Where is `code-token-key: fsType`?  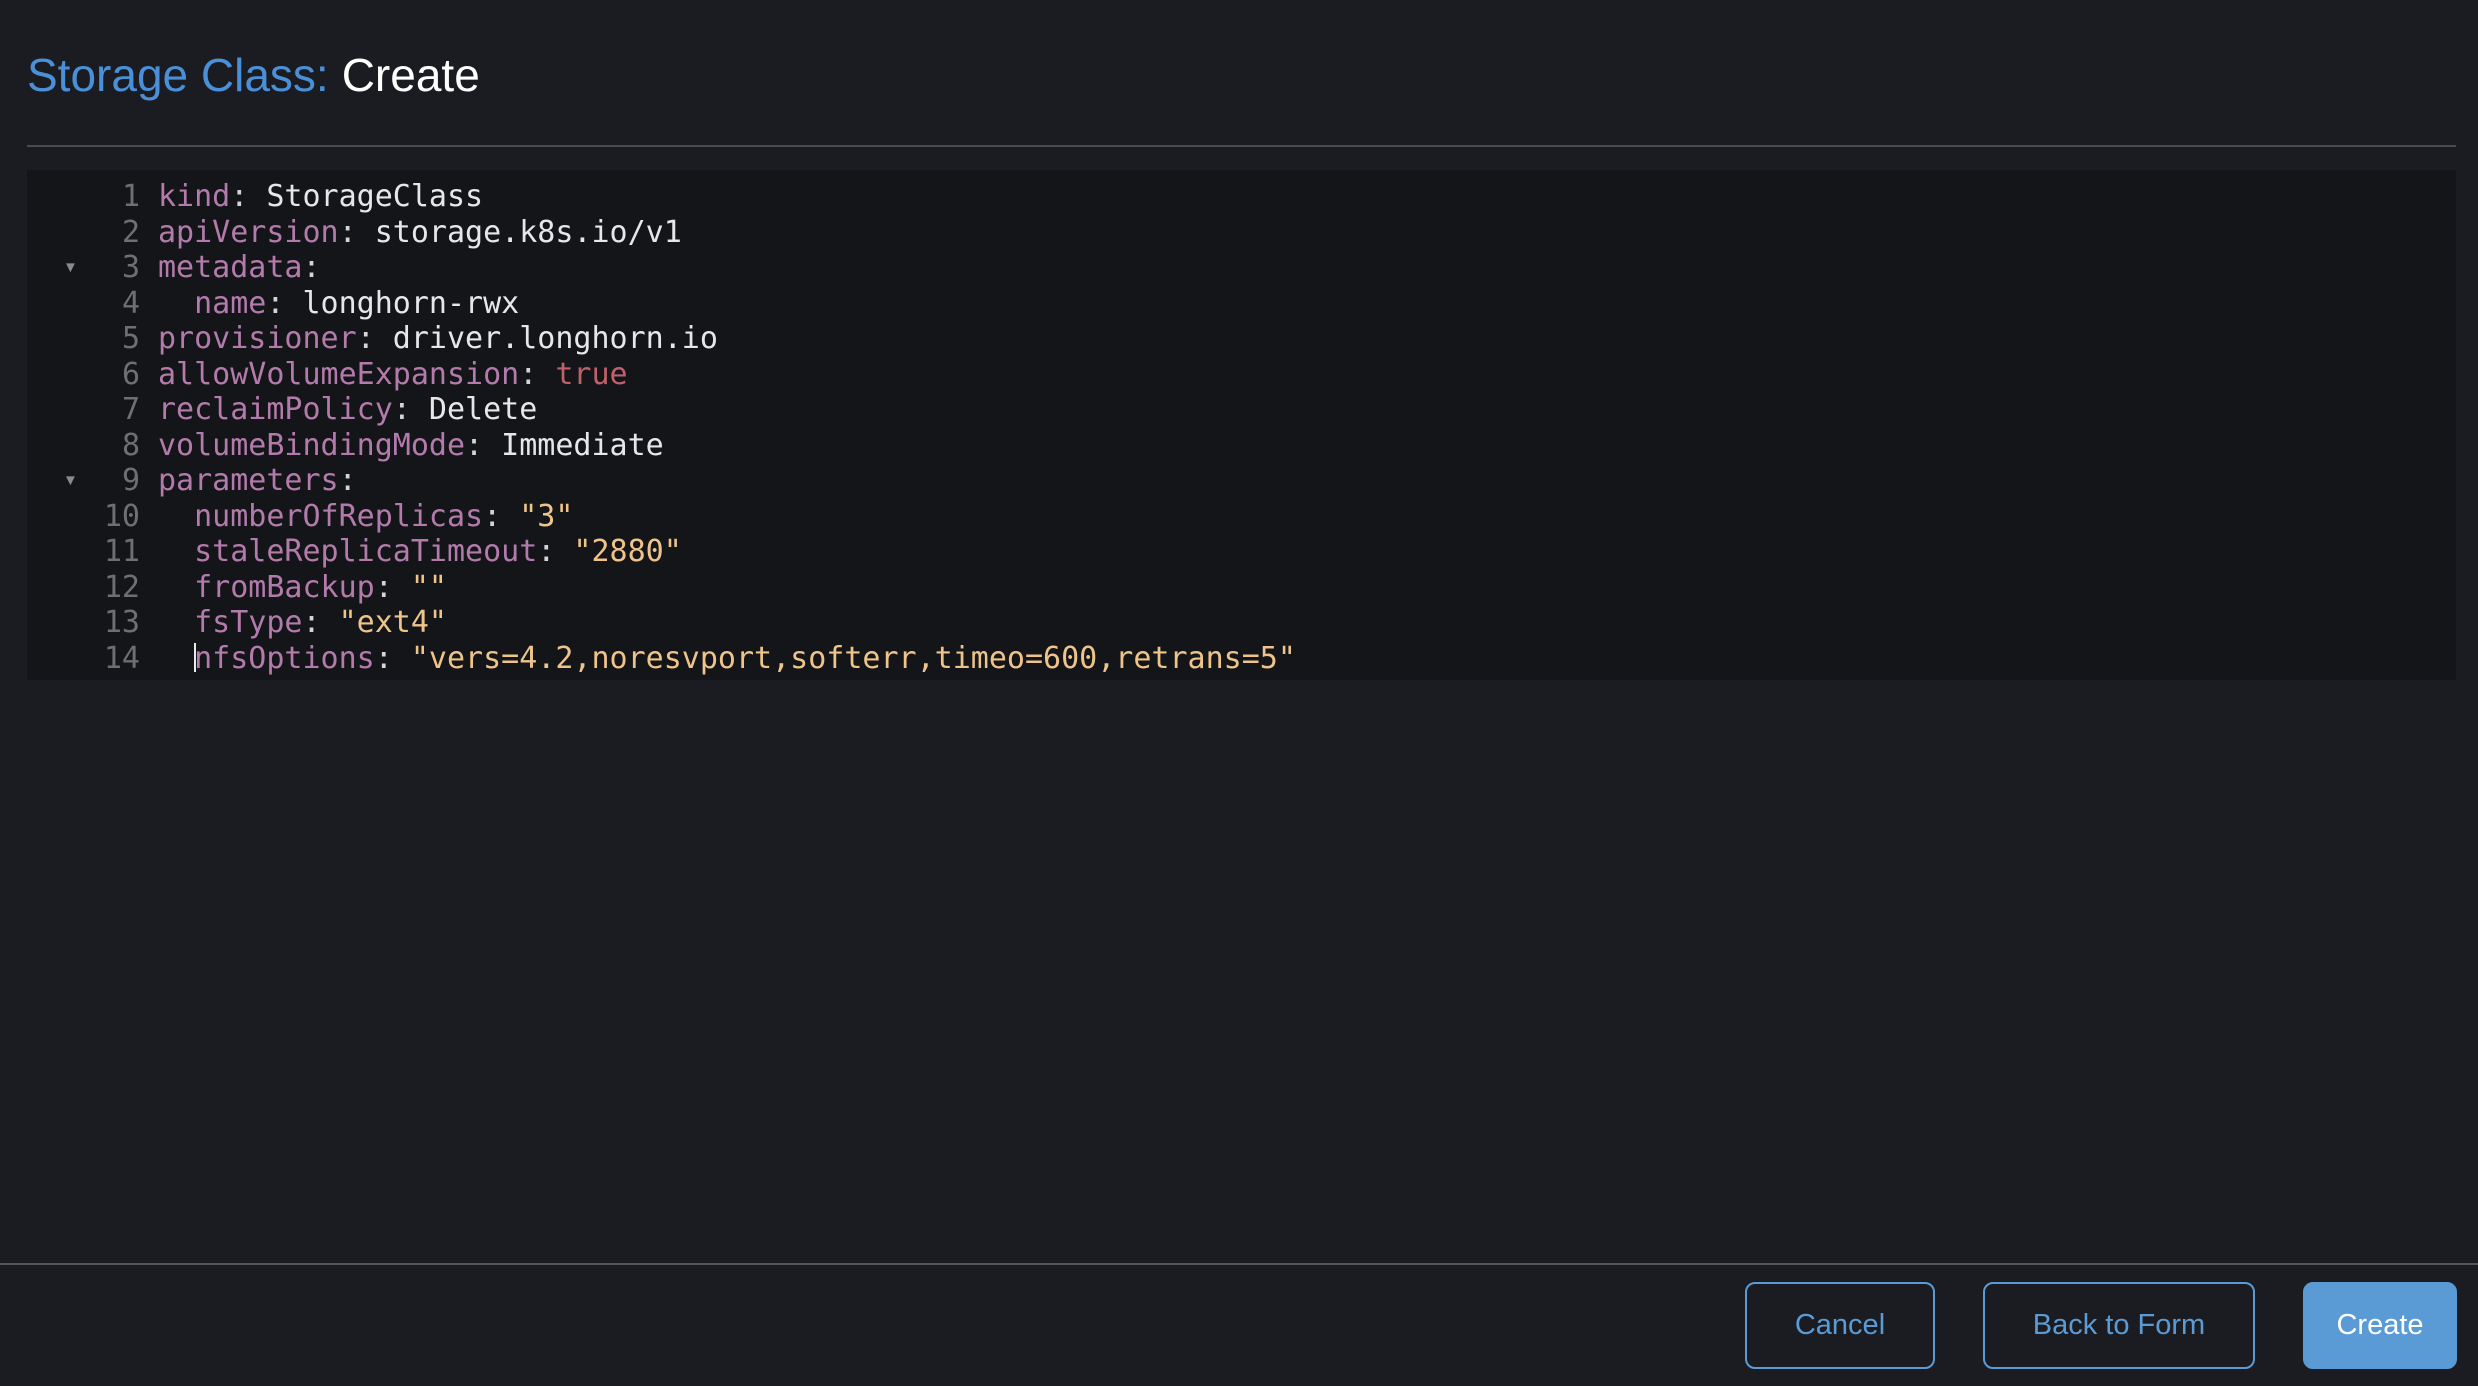 code-token-key: fsType is located at coordinates (248, 622).